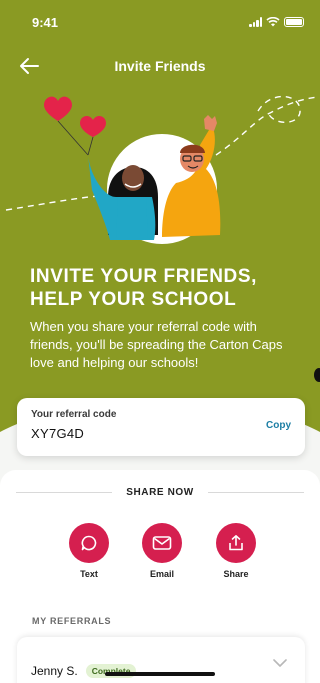 The height and width of the screenshot is (683, 320). What do you see at coordinates (255, 22) in the screenshot?
I see `signal-icon` at bounding box center [255, 22].